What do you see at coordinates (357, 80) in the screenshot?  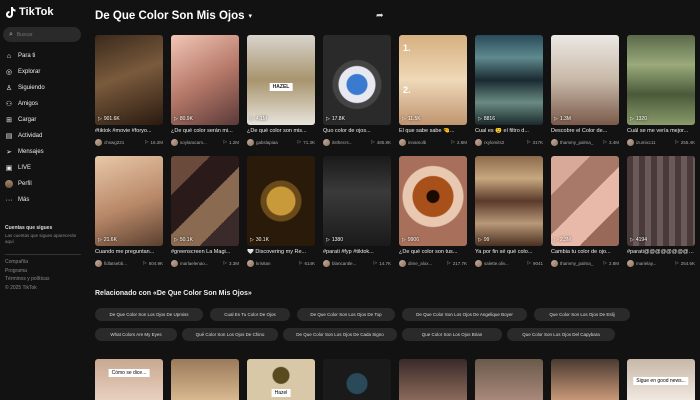 I see `video-thumbnail: ▷ 17.8K` at bounding box center [357, 80].